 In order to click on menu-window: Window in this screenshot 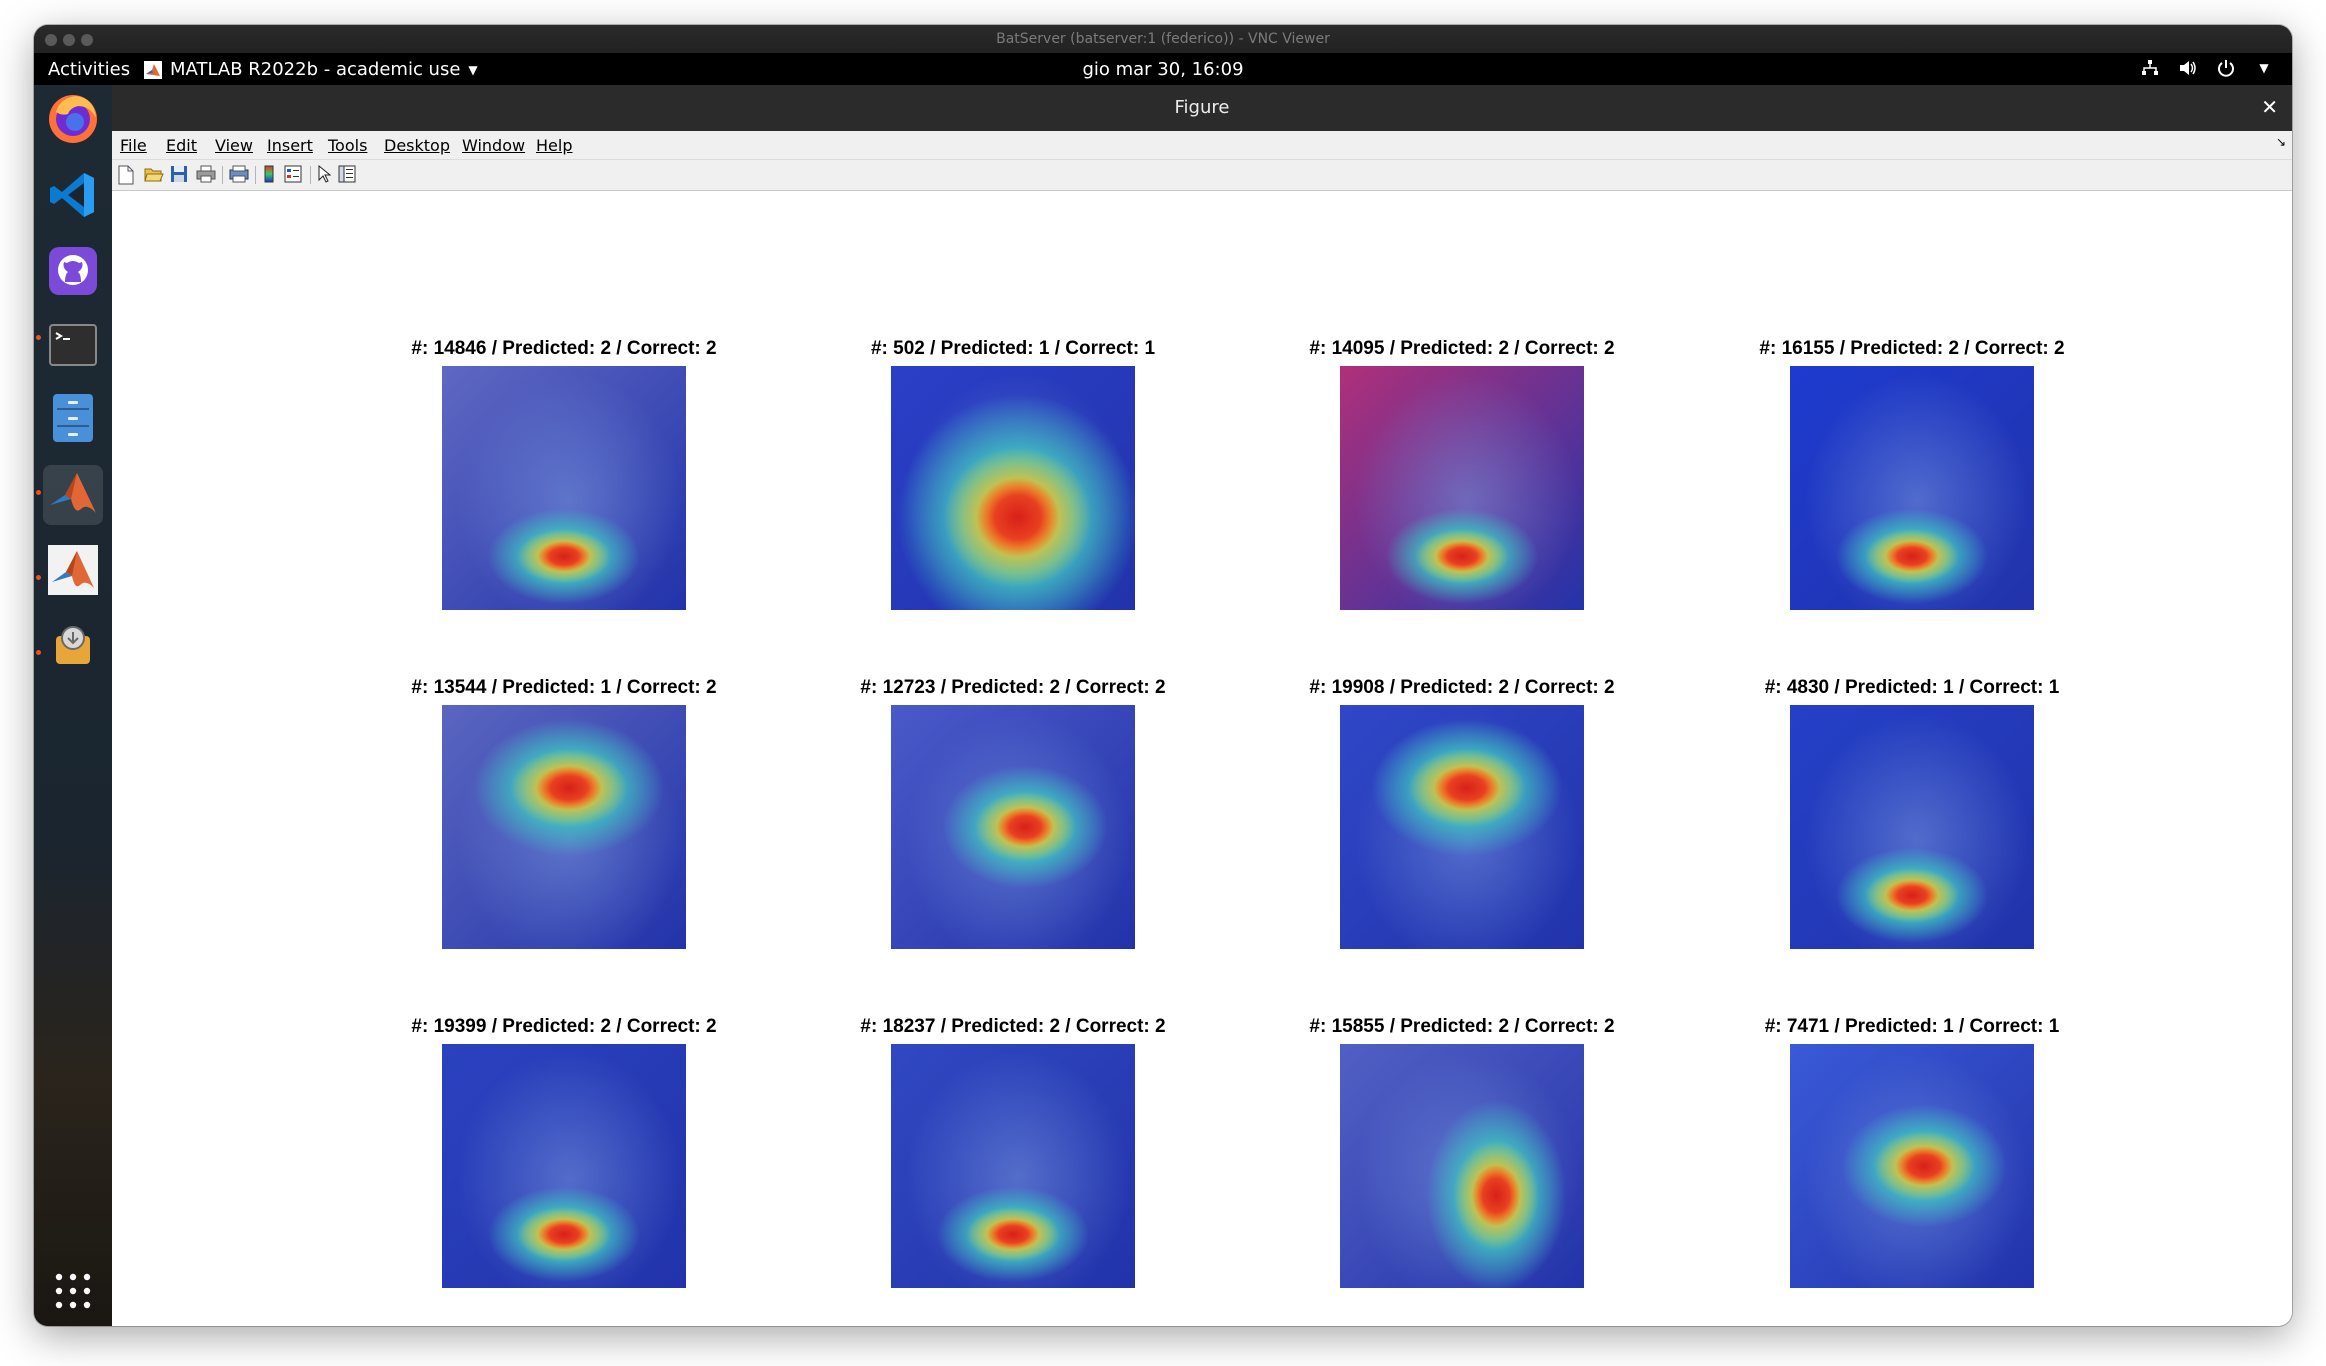, I will do `click(493, 145)`.